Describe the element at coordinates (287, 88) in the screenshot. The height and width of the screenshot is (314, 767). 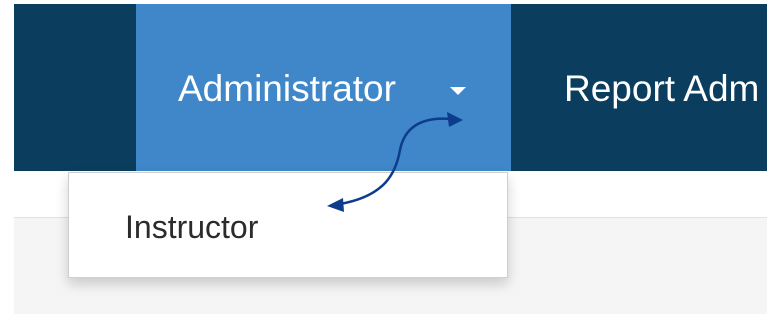
I see `nav-item-administrator-label: Administrator` at that location.